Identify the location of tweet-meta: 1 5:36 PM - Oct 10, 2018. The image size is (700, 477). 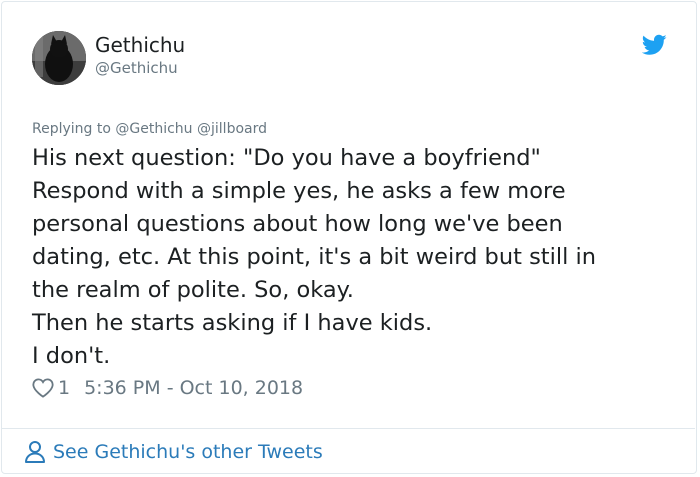
(167, 388).